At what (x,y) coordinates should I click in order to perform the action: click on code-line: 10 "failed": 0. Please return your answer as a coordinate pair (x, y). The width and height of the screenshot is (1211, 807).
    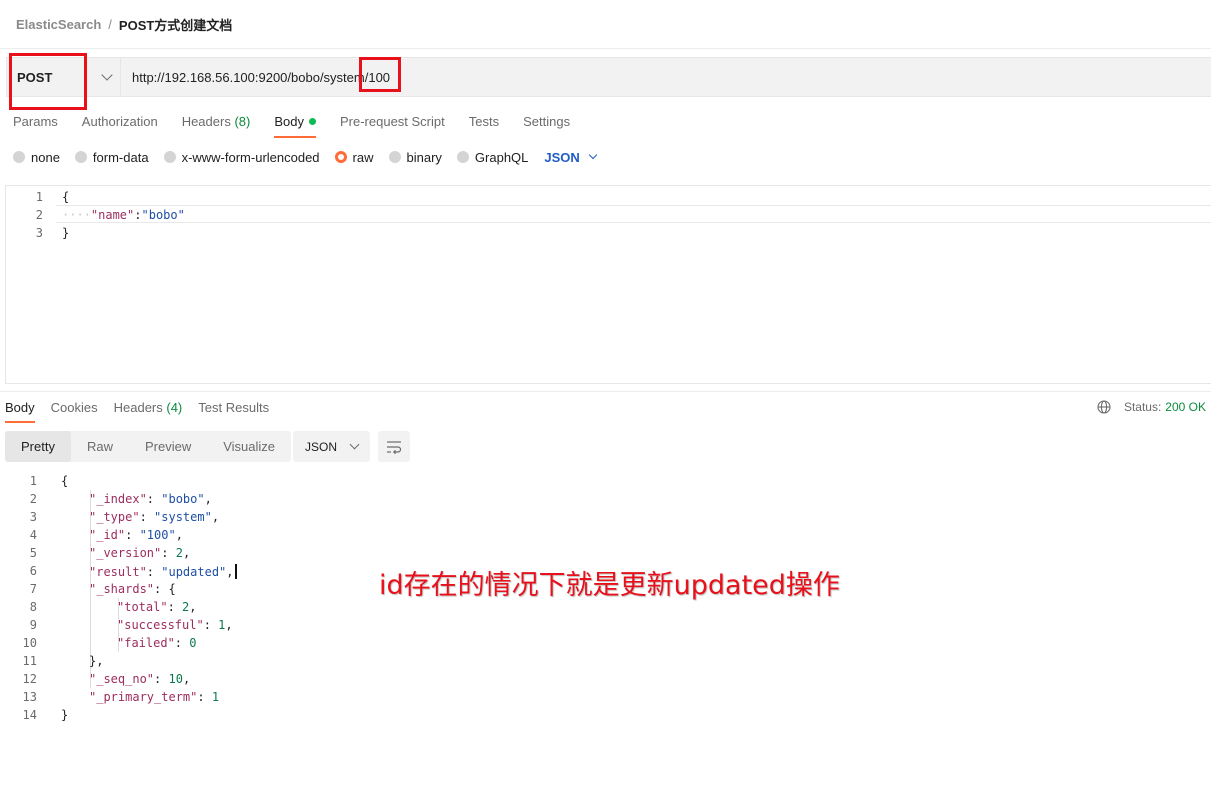
    Looking at the image, I should click on (98, 643).